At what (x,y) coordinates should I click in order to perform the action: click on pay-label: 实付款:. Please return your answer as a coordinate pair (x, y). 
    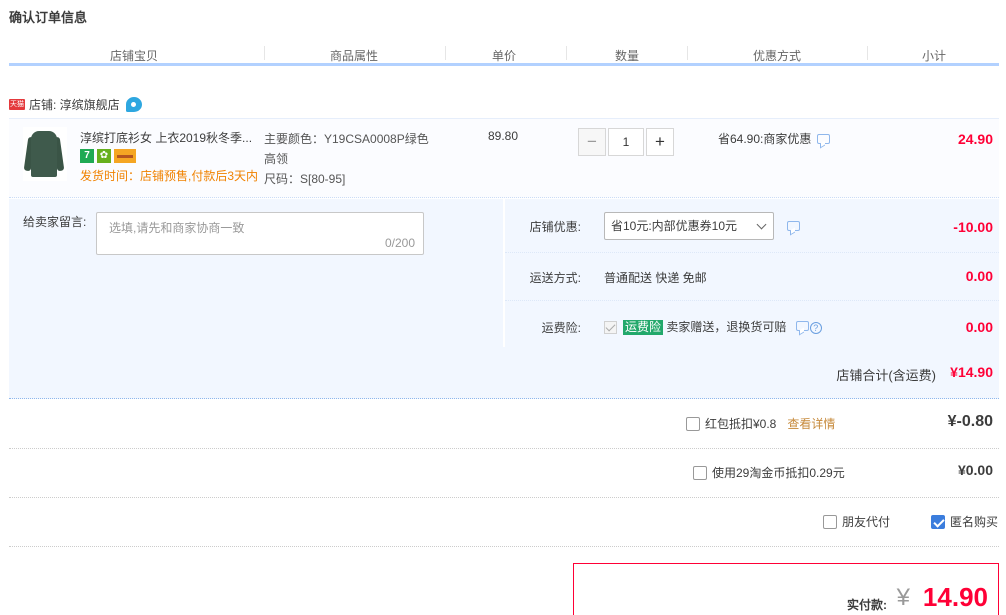
    Looking at the image, I should click on (867, 605).